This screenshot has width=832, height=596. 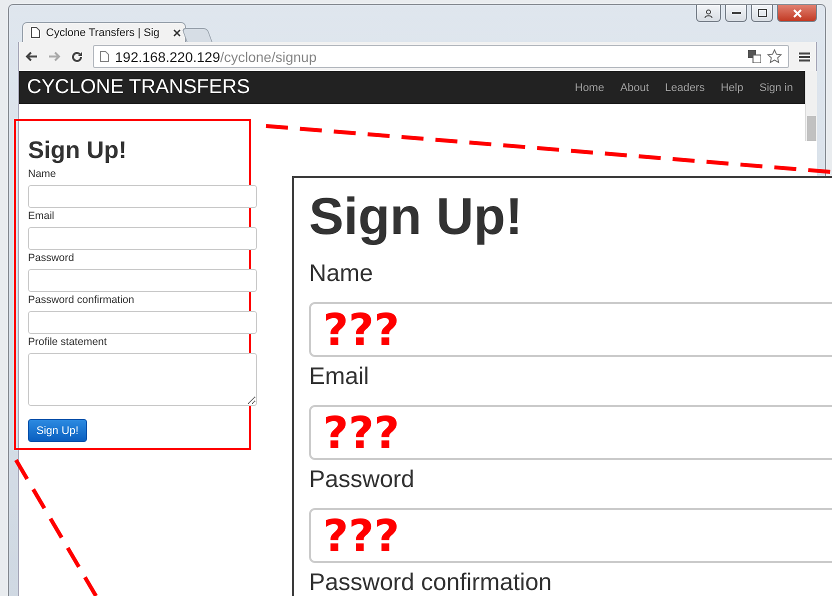 What do you see at coordinates (684, 88) in the screenshot?
I see `nav-link: Leaders` at bounding box center [684, 88].